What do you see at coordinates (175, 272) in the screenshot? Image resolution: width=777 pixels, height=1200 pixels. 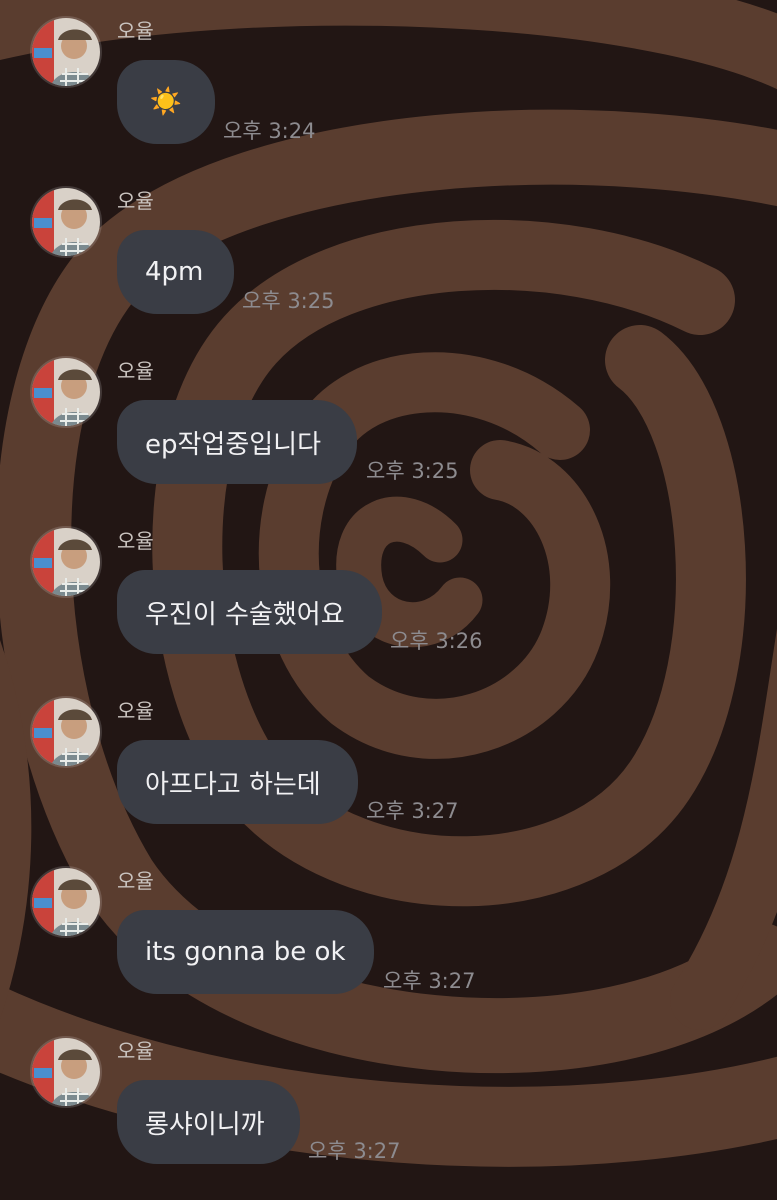 I see `message-bubble: 4pm` at bounding box center [175, 272].